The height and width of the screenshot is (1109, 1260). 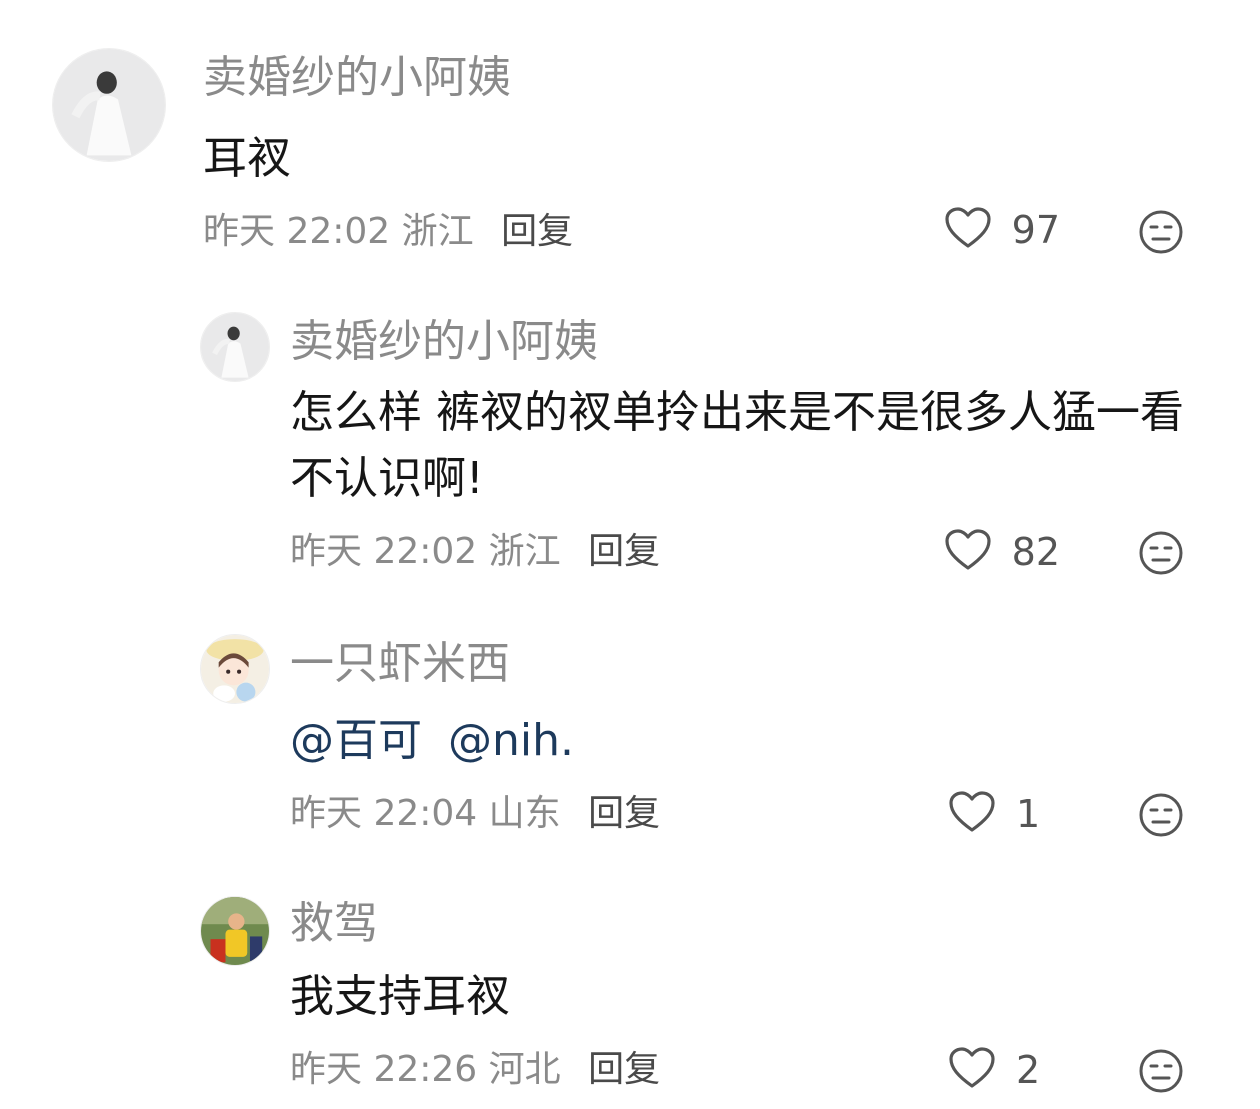 What do you see at coordinates (524, 813) in the screenshot?
I see `comment-location: 山东` at bounding box center [524, 813].